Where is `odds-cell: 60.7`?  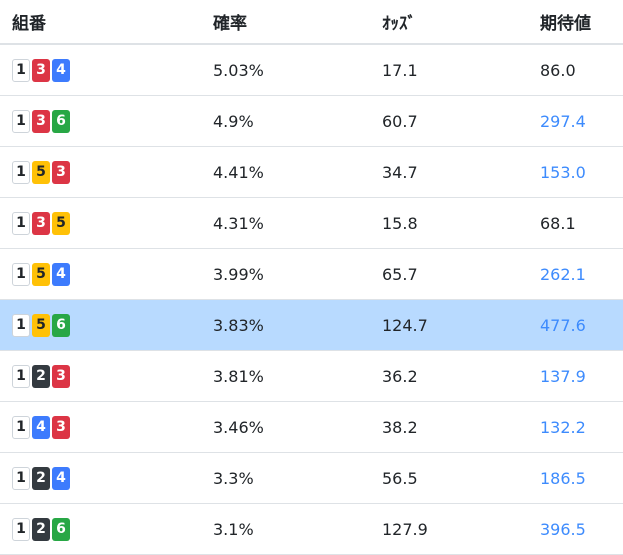 odds-cell: 60.7 is located at coordinates (400, 121).